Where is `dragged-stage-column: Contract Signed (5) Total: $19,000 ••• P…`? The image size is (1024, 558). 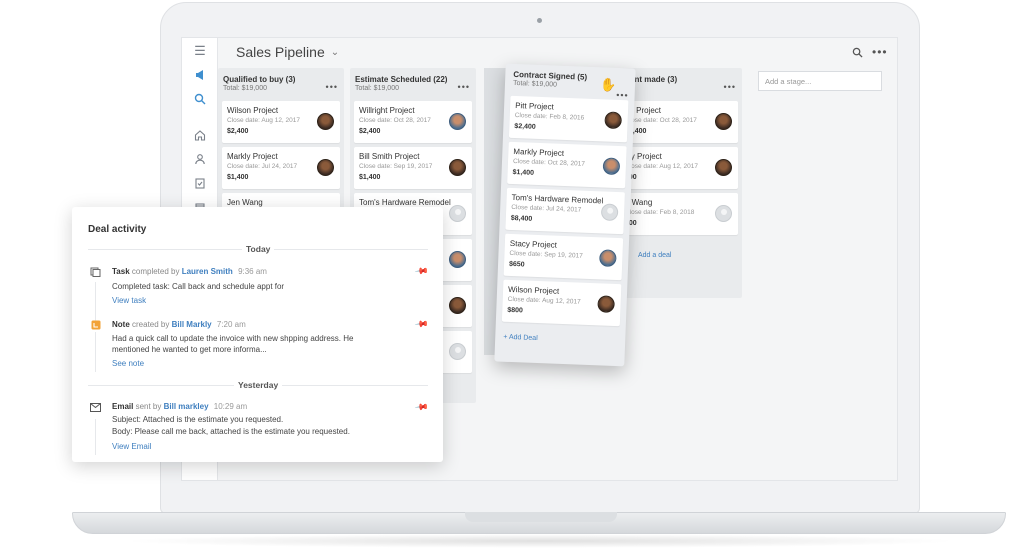 dragged-stage-column: Contract Signed (5) Total: $19,000 ••• P… is located at coordinates (565, 215).